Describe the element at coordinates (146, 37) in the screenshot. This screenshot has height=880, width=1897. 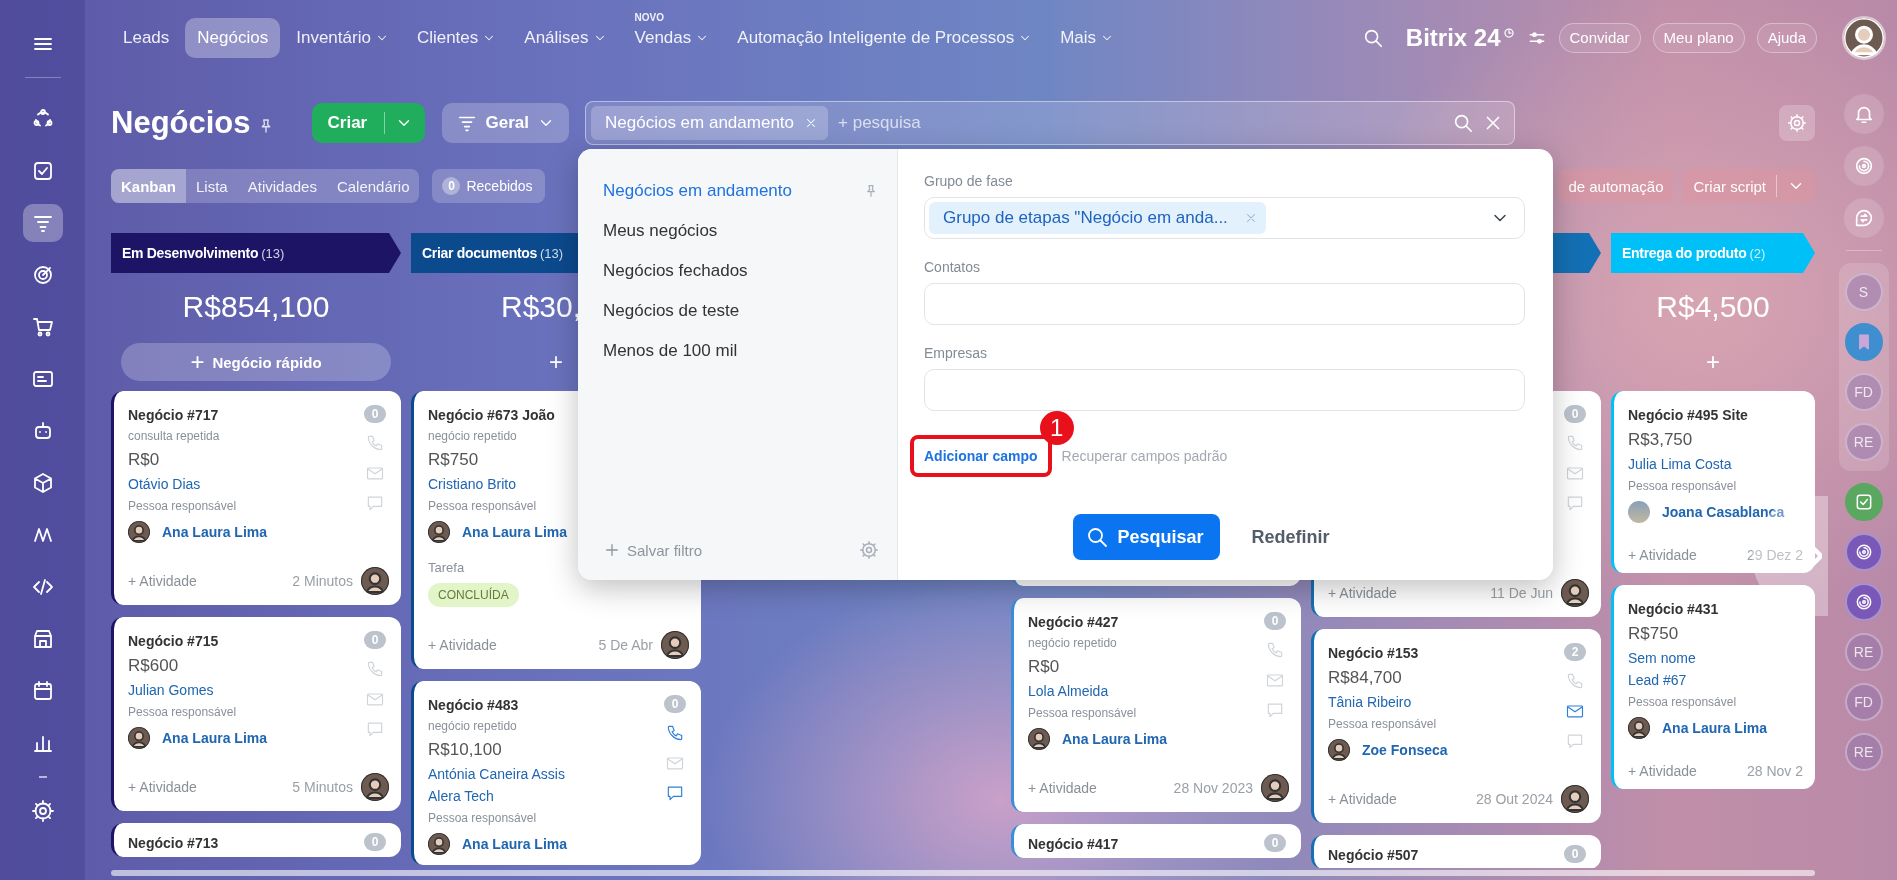
I see `nav-tab: Leads` at that location.